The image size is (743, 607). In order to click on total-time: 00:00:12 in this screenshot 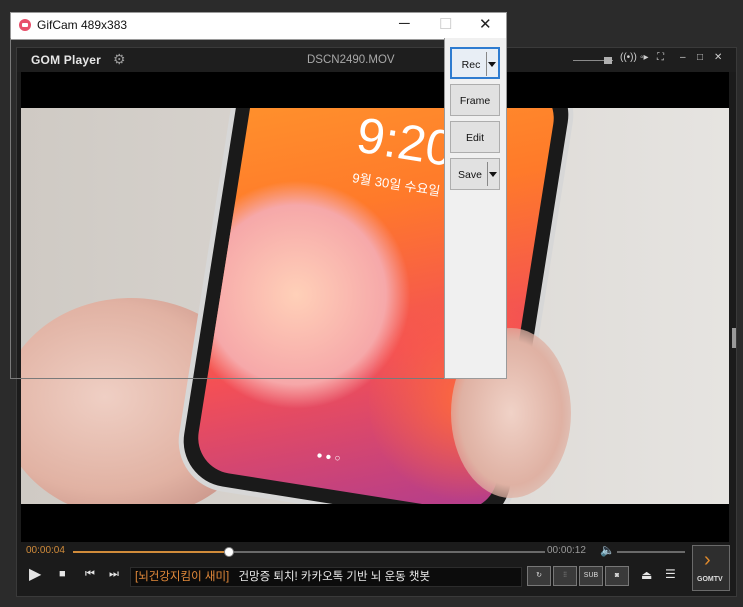, I will do `click(566, 550)`.